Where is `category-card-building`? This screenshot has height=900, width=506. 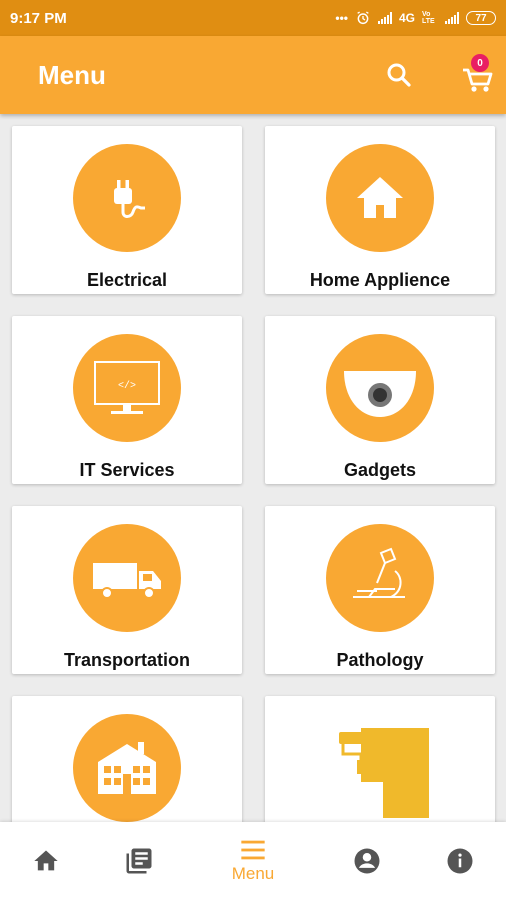
category-card-building is located at coordinates (127, 759).